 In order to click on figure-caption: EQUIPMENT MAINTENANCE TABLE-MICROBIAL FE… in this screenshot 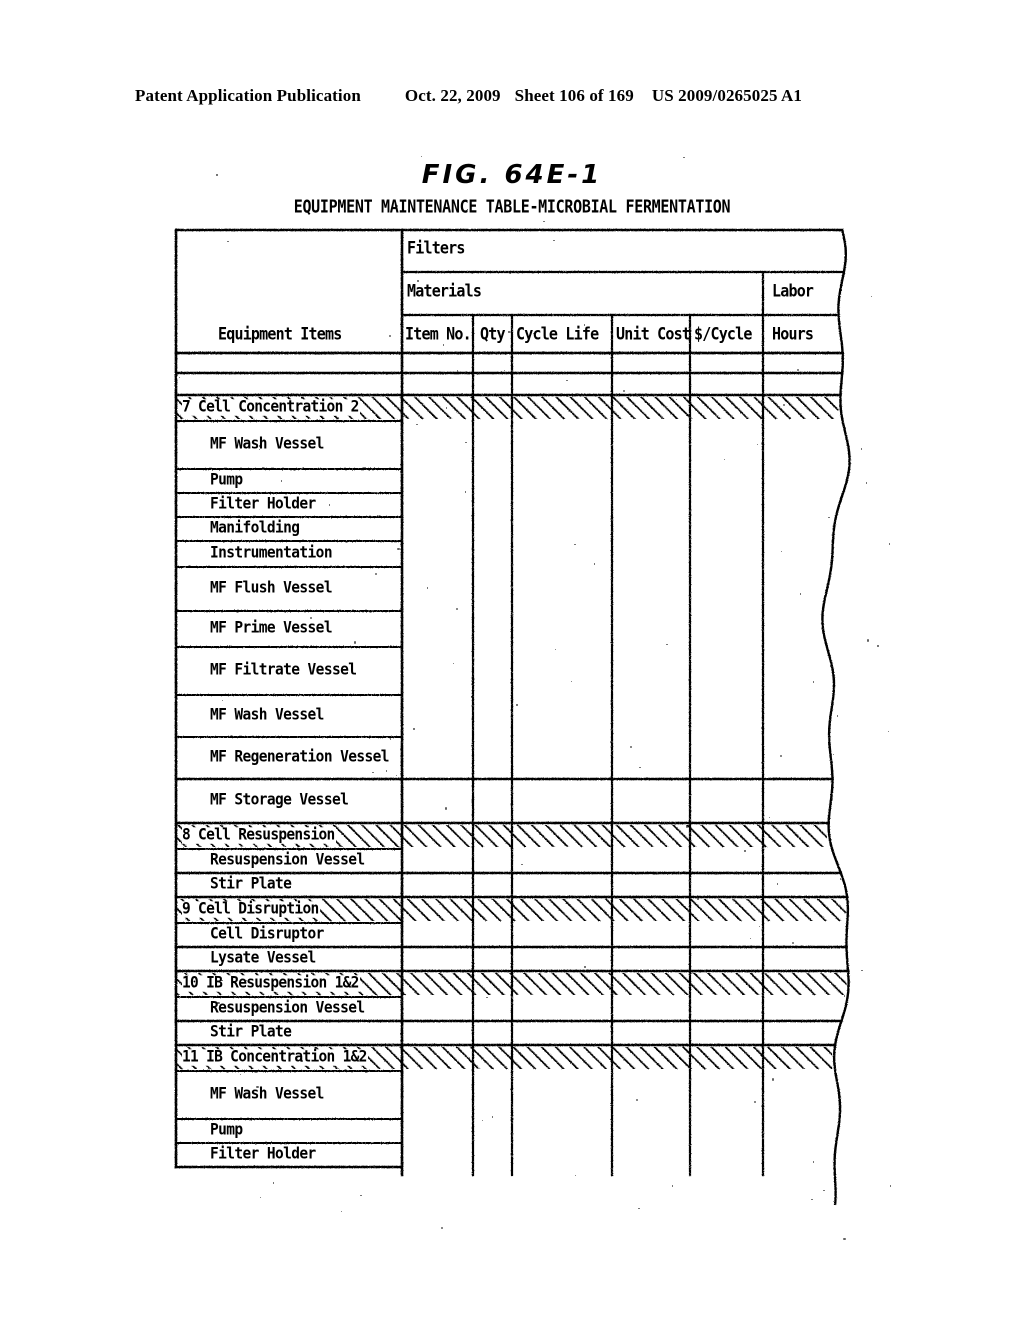, I will do `click(512, 207)`.